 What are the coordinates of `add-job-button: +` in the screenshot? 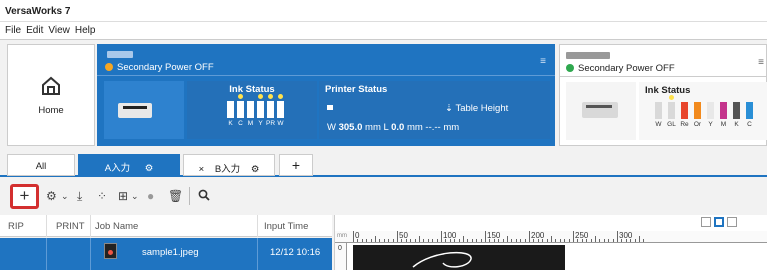 It's located at (24, 196).